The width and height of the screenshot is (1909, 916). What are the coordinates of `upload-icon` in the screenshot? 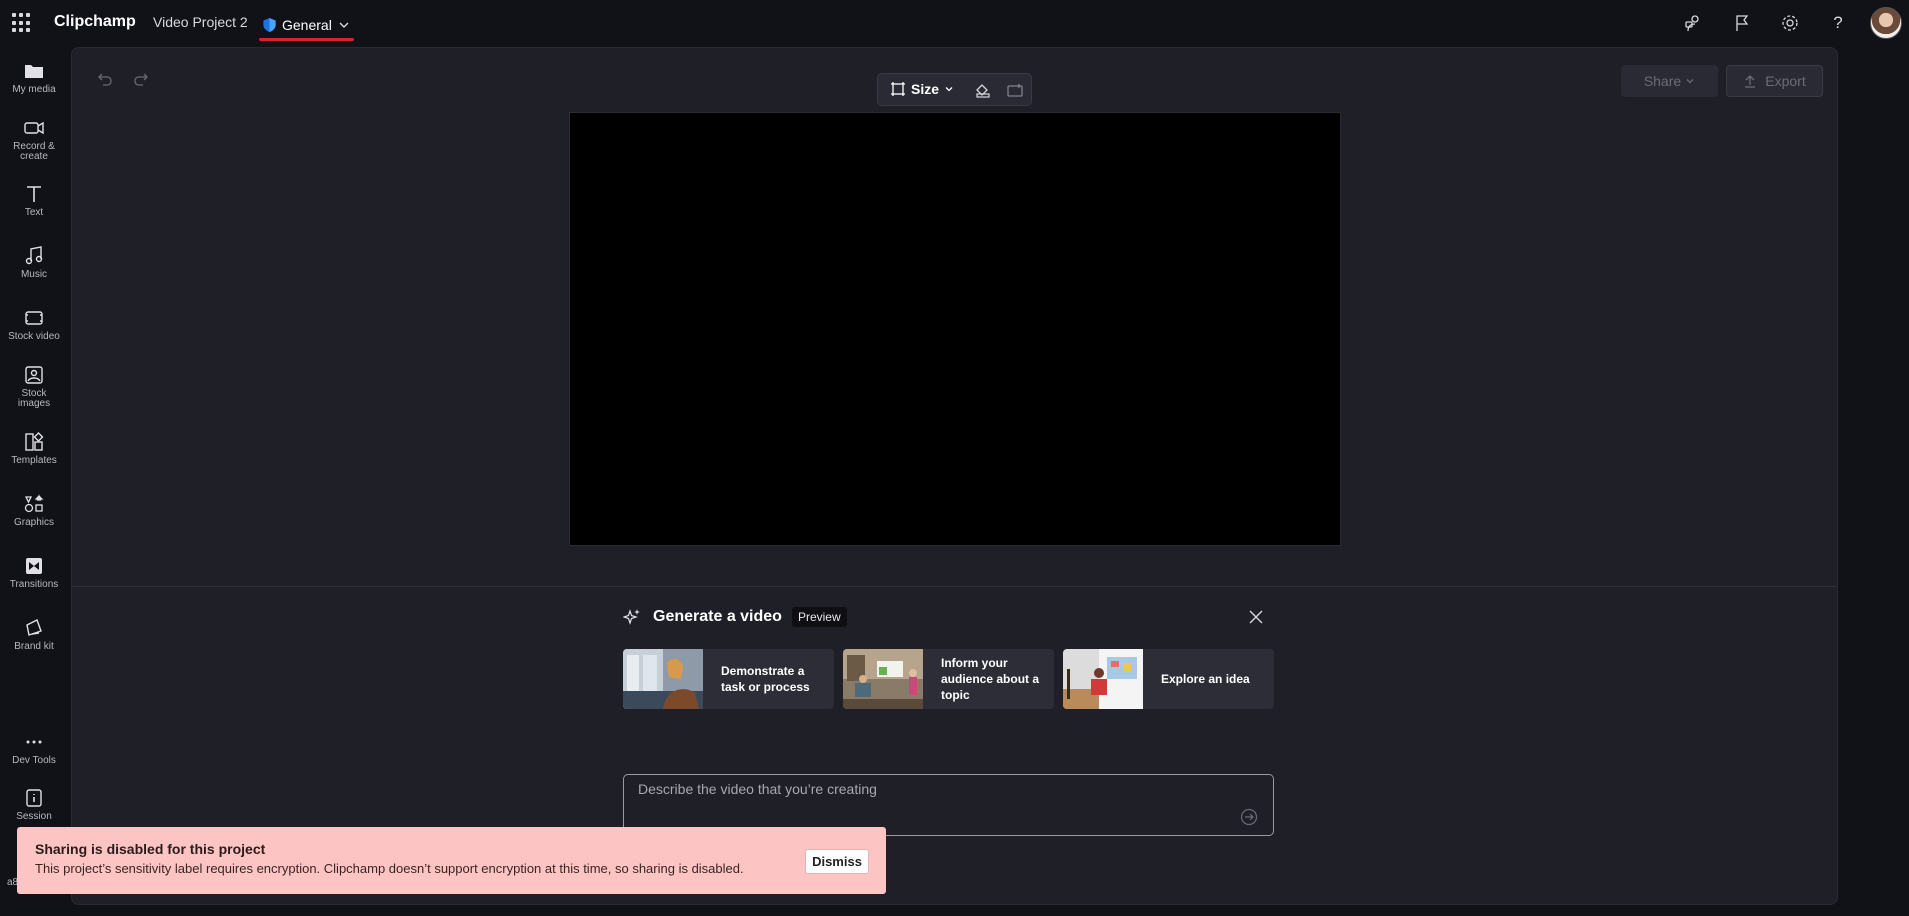 It's located at (1750, 81).